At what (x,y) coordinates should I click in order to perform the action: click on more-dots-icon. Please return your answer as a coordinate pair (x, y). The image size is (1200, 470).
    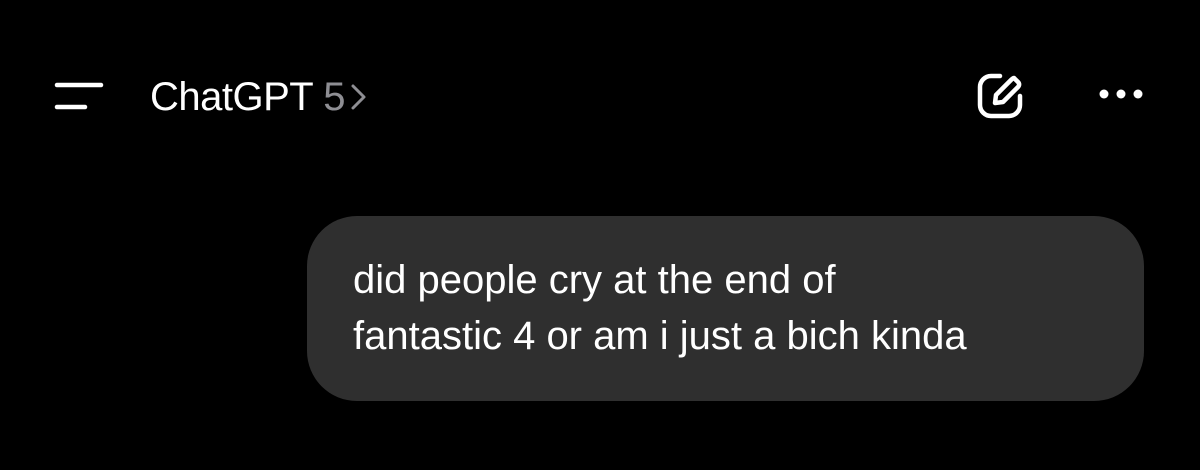
    Looking at the image, I should click on (1121, 94).